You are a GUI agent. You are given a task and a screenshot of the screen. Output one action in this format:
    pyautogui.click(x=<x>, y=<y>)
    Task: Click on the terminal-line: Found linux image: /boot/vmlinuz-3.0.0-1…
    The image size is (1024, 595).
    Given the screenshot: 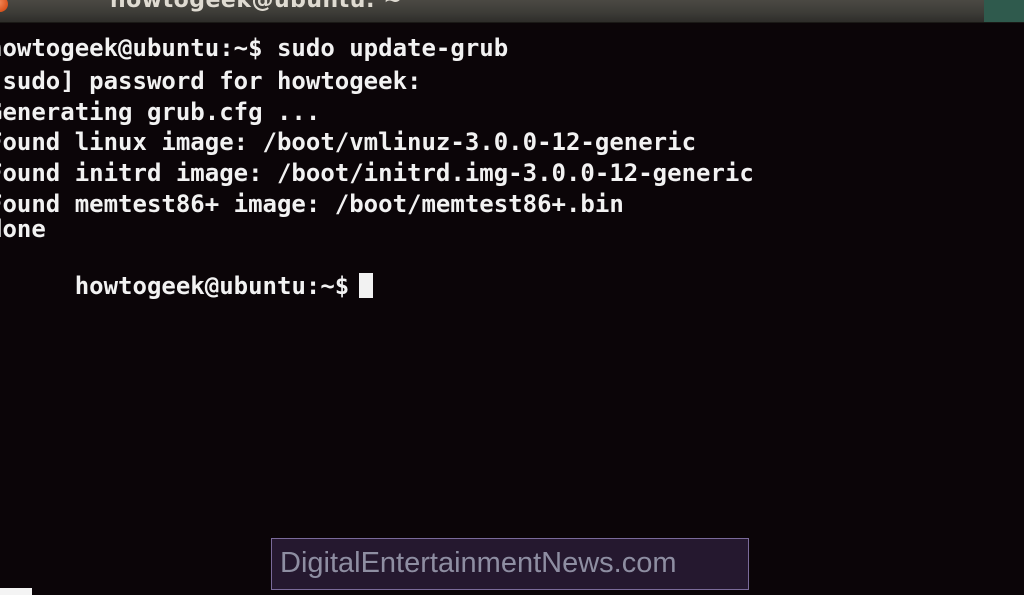 What is the action you would take?
    pyautogui.click(x=348, y=142)
    